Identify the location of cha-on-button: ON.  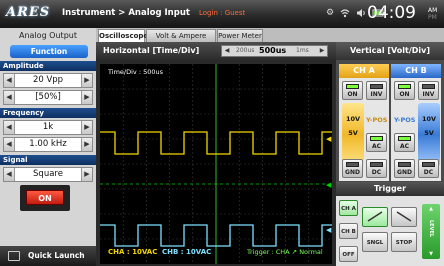
(352, 90).